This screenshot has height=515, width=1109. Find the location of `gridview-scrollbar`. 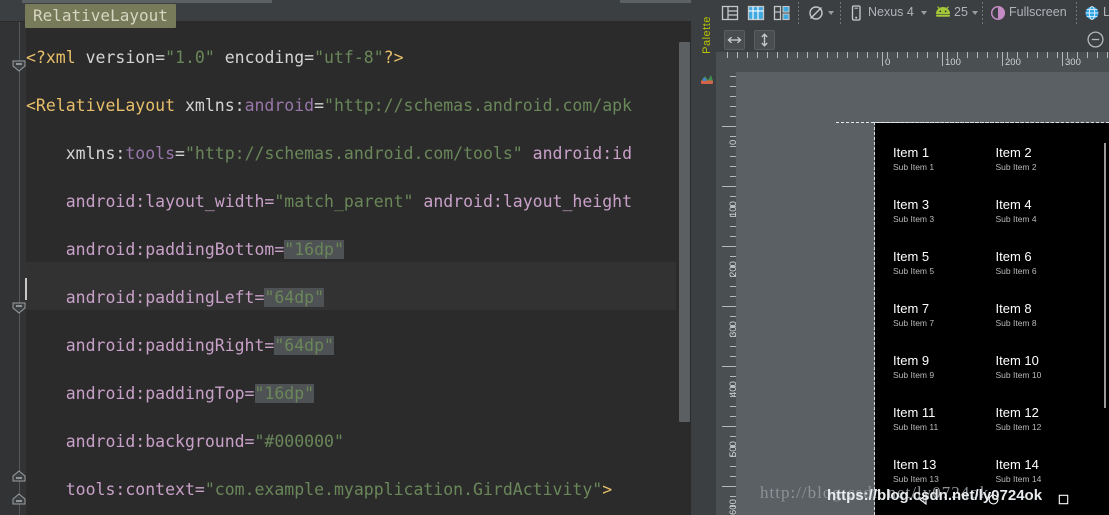

gridview-scrollbar is located at coordinates (1105, 275).